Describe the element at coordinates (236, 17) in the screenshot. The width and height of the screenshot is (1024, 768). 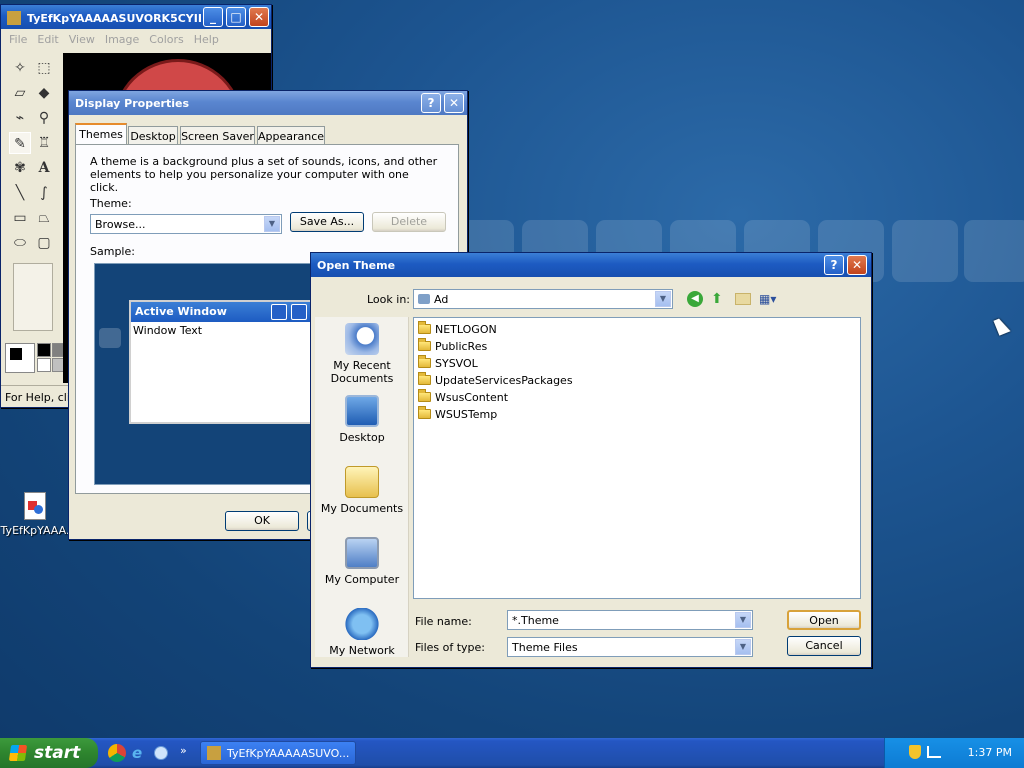
I see `maximize-button: □` at that location.